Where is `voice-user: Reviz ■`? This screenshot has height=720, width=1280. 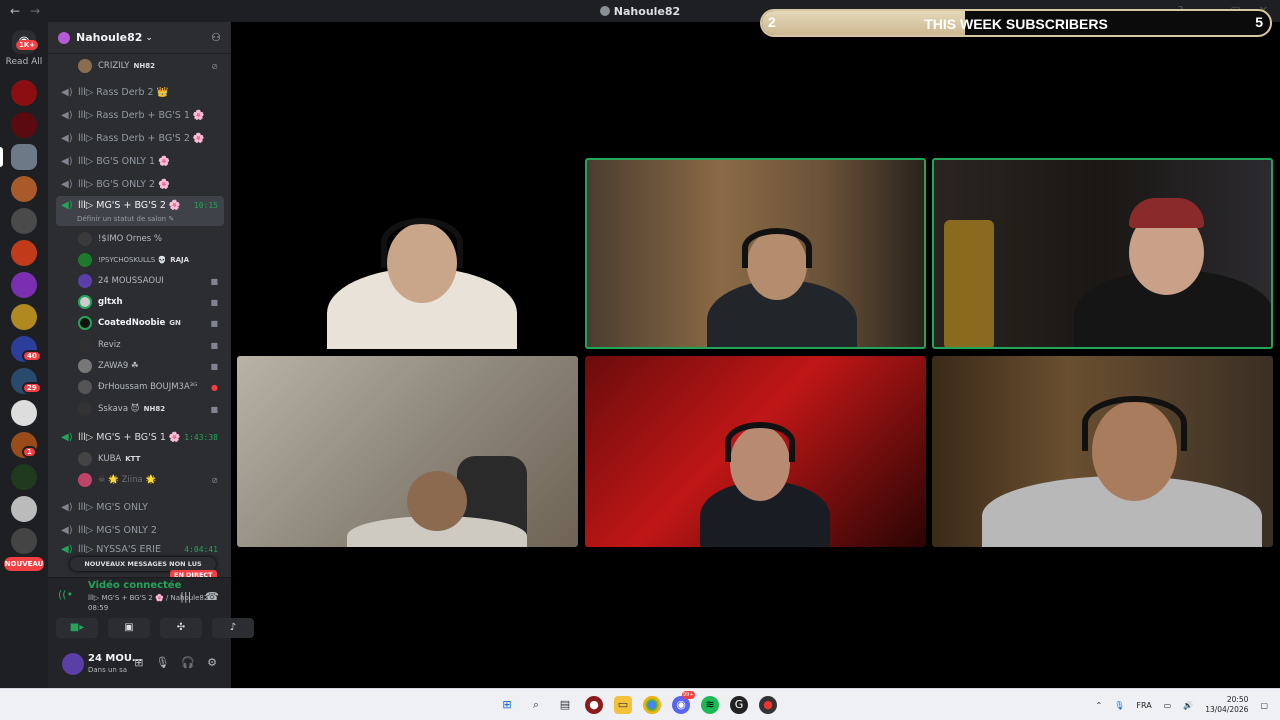
voice-user: Reviz ■ is located at coordinates (151, 345).